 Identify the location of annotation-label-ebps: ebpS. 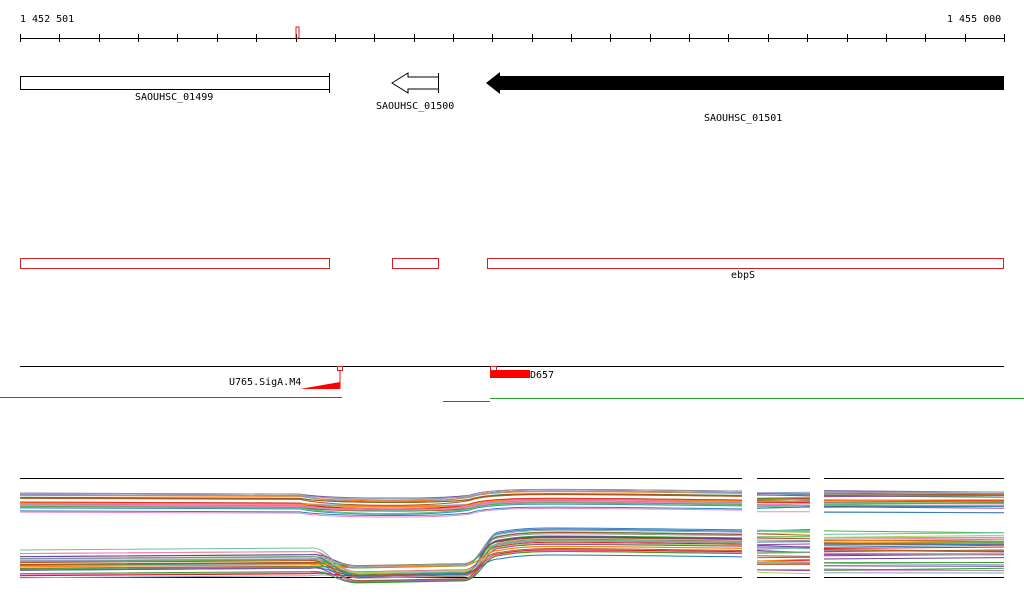
(743, 275).